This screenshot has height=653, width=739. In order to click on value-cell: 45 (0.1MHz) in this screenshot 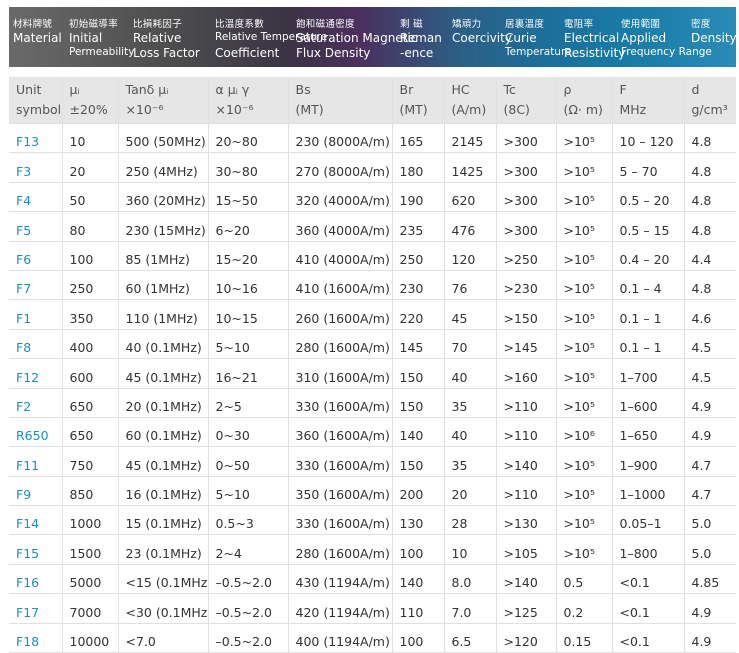, I will do `click(163, 373)`.